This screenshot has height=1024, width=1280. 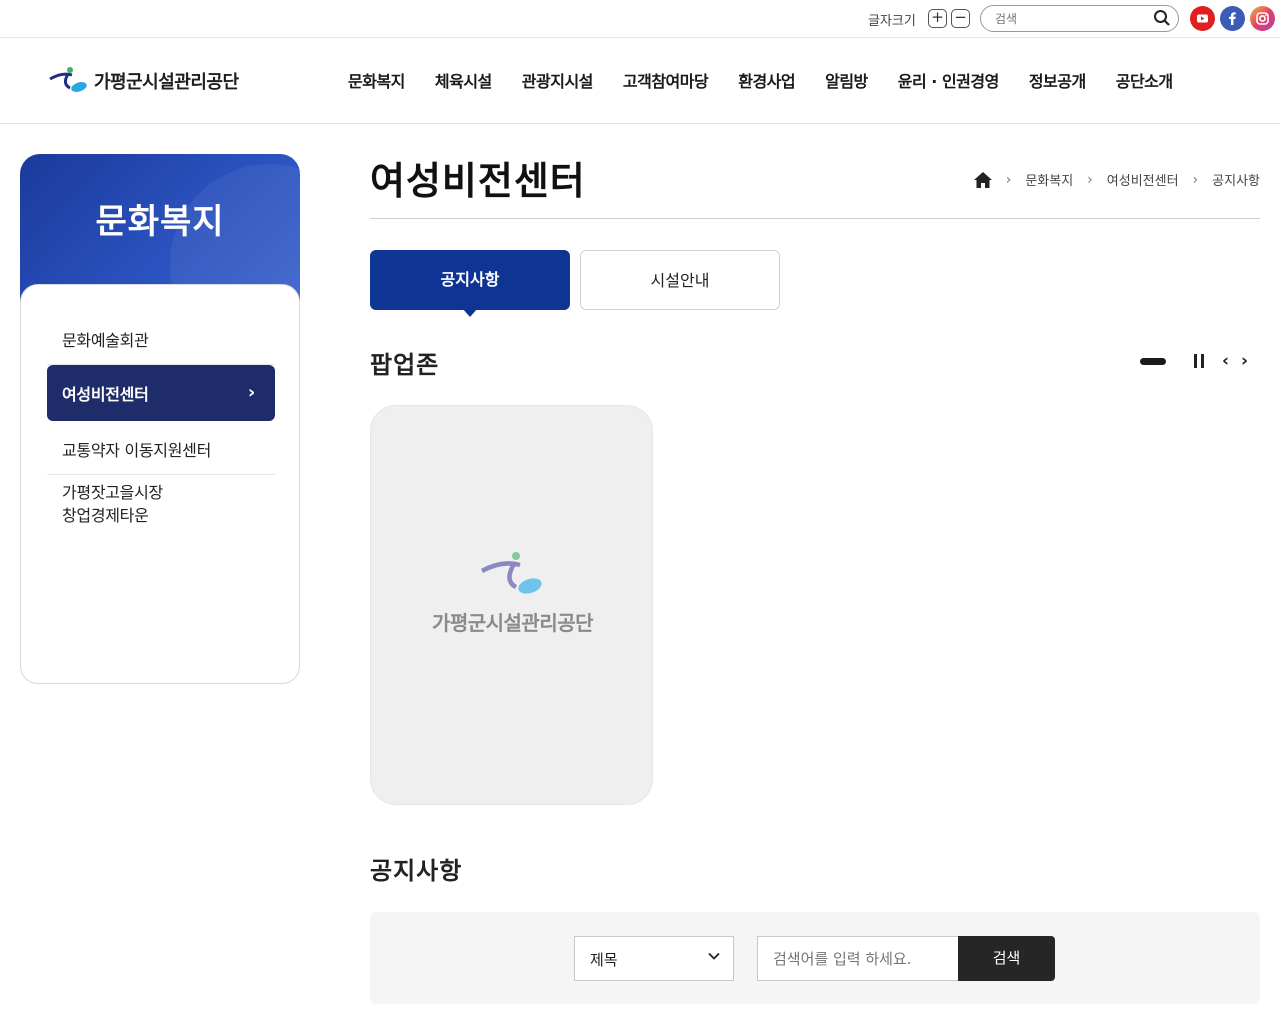 I want to click on select-value: 제목, so click(x=604, y=960).